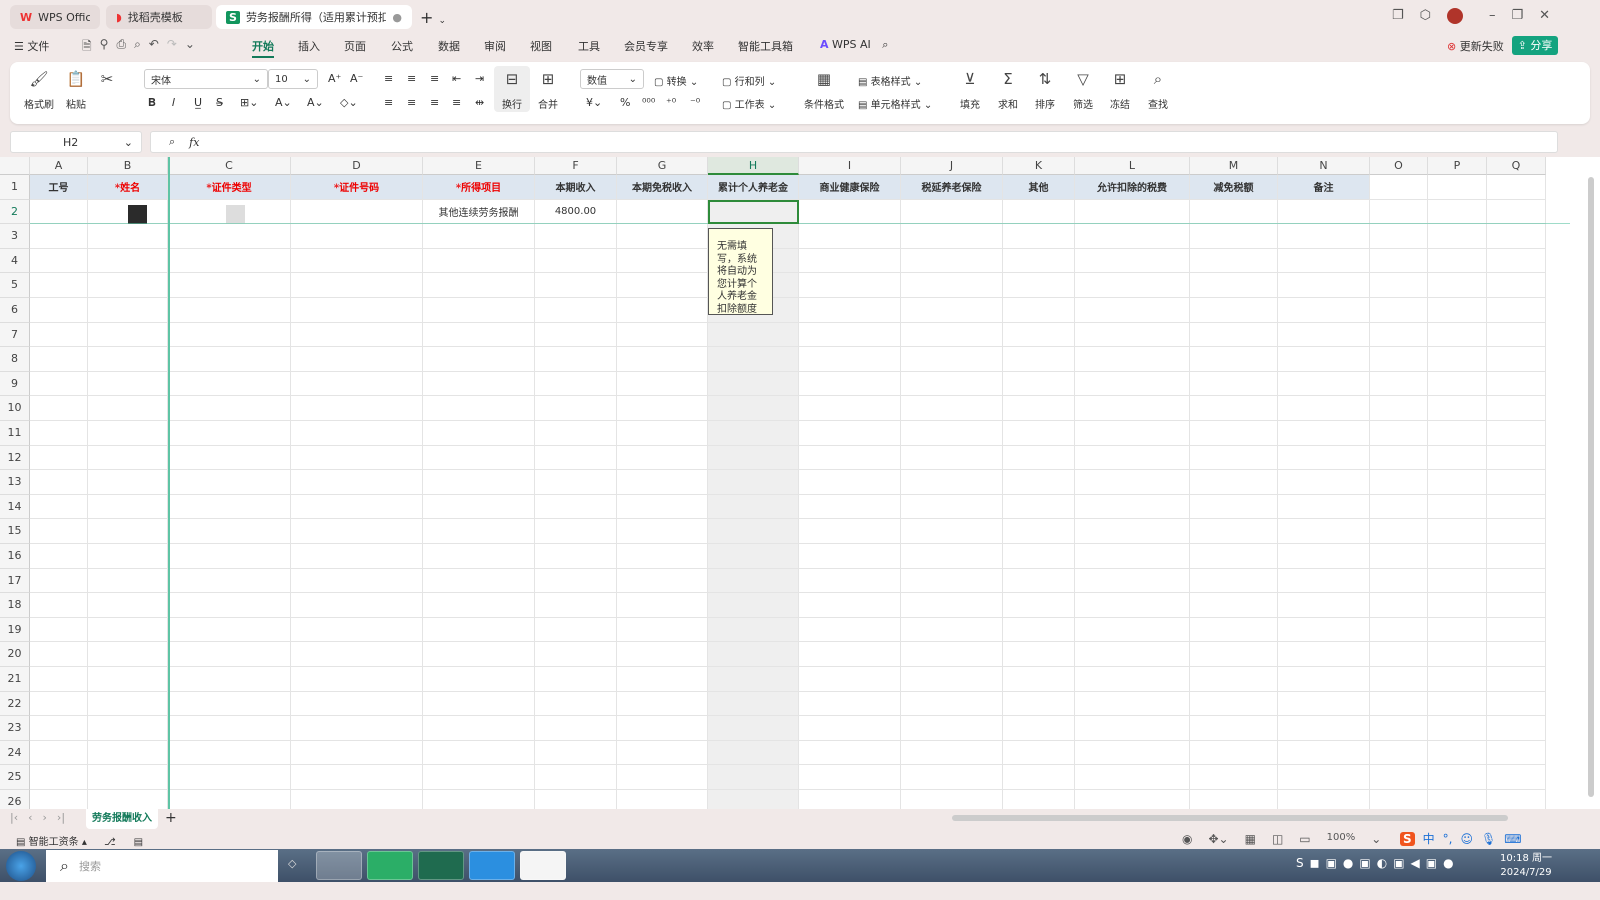 The width and height of the screenshot is (1600, 900). What do you see at coordinates (648, 102) in the screenshot?
I see `thousands-icon: ⁰⁰⁰` at bounding box center [648, 102].